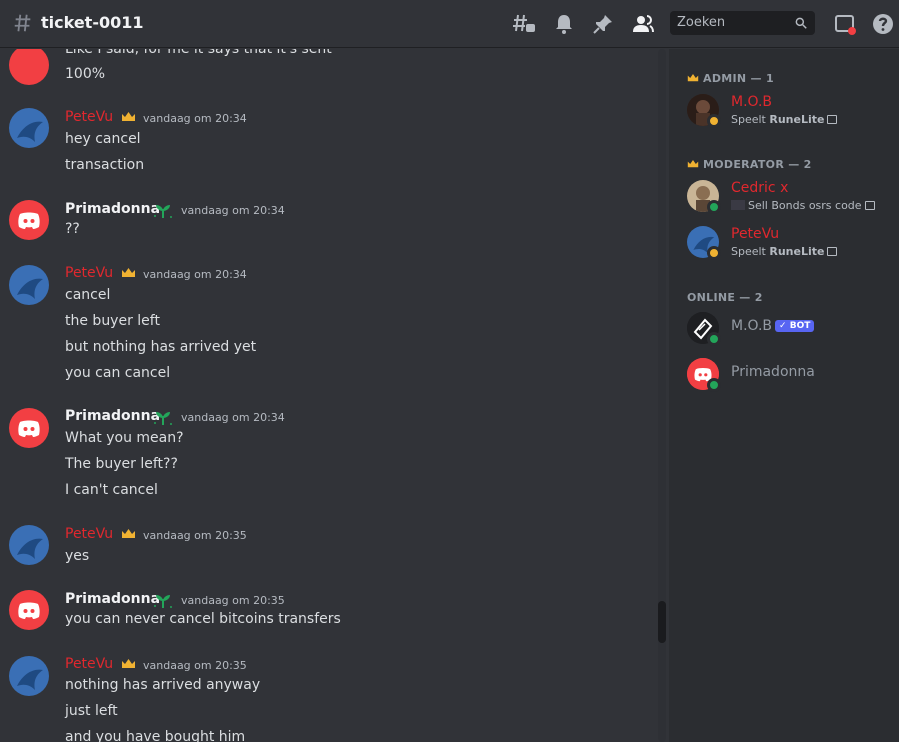  Describe the element at coordinates (773, 326) in the screenshot. I see `member-name: M.O.B ✓ BOT` at that location.